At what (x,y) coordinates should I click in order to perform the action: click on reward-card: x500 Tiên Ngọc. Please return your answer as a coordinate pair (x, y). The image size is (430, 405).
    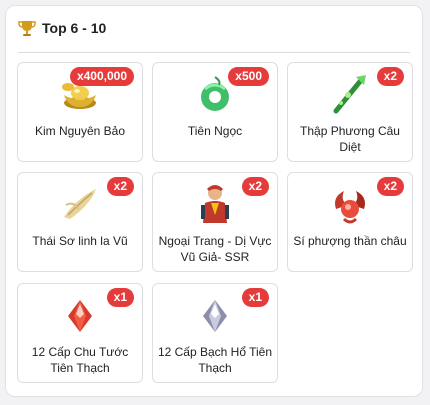
    Looking at the image, I should click on (215, 112).